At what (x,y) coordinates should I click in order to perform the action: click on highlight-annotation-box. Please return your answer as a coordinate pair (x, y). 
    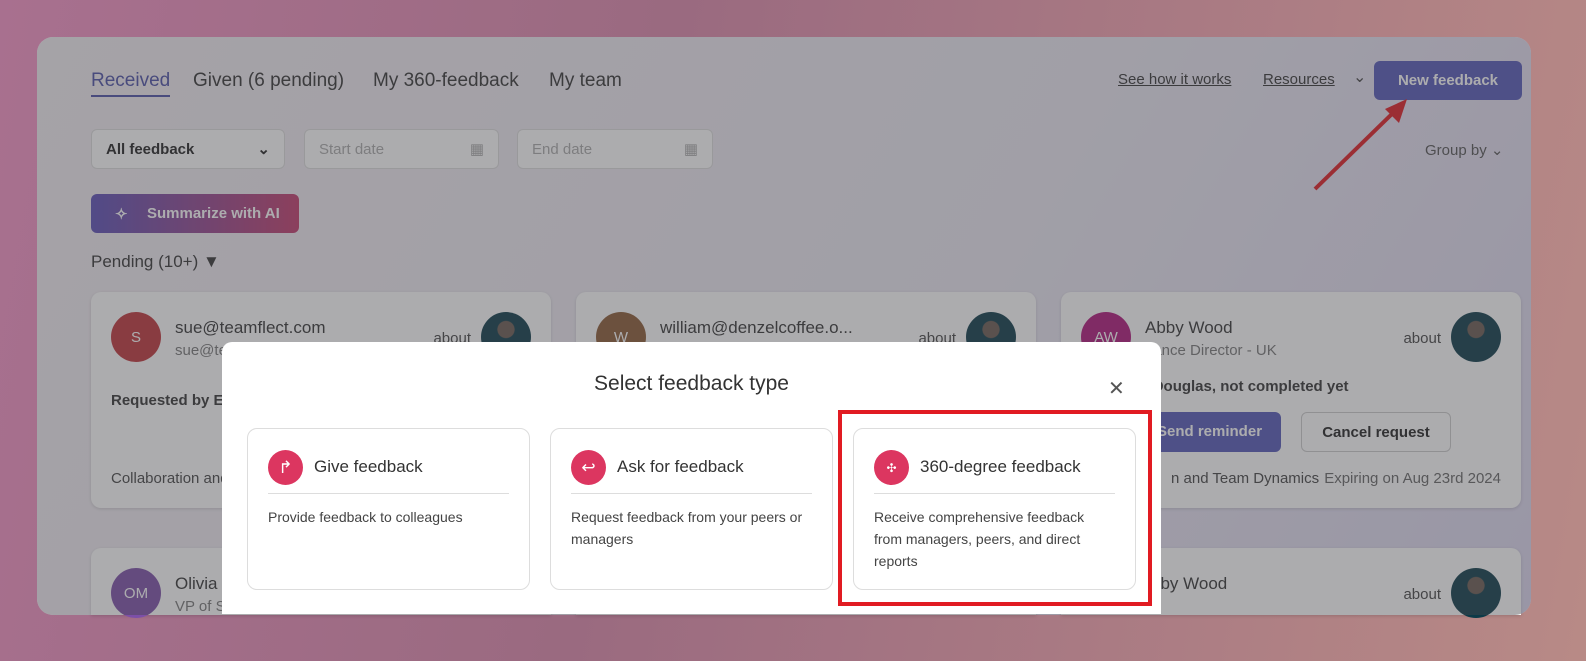
    Looking at the image, I should click on (995, 508).